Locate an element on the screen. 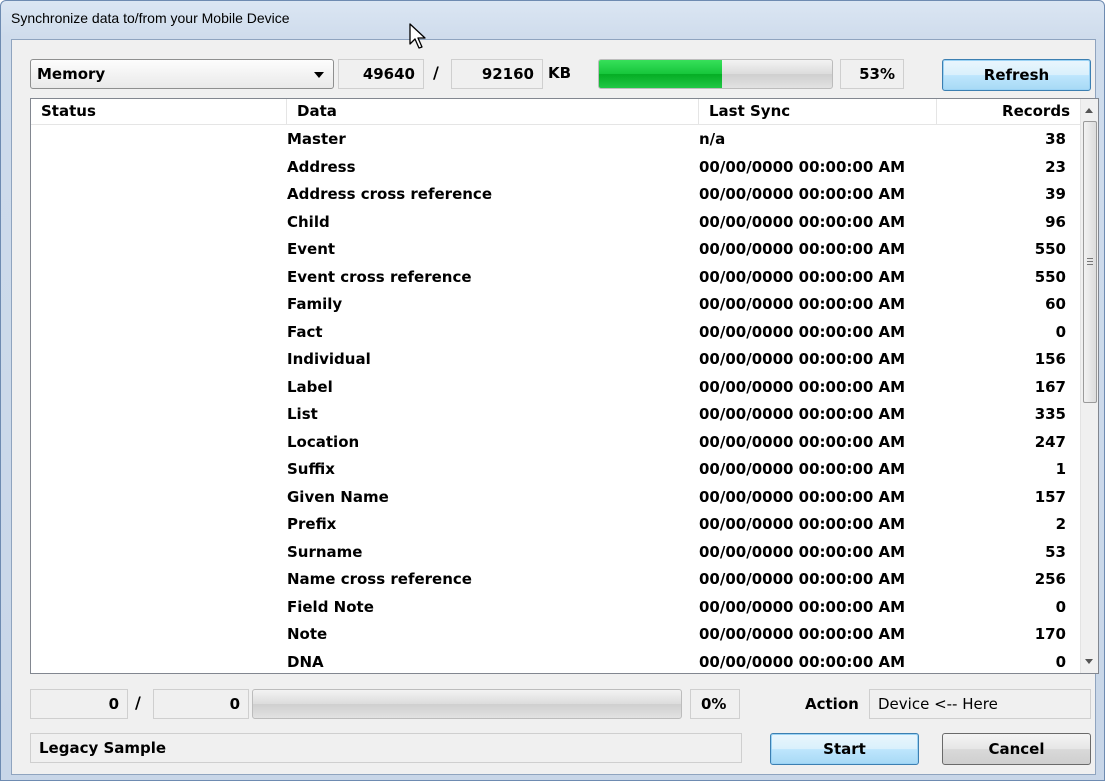  arrow-up-icon is located at coordinates (1089, 110).